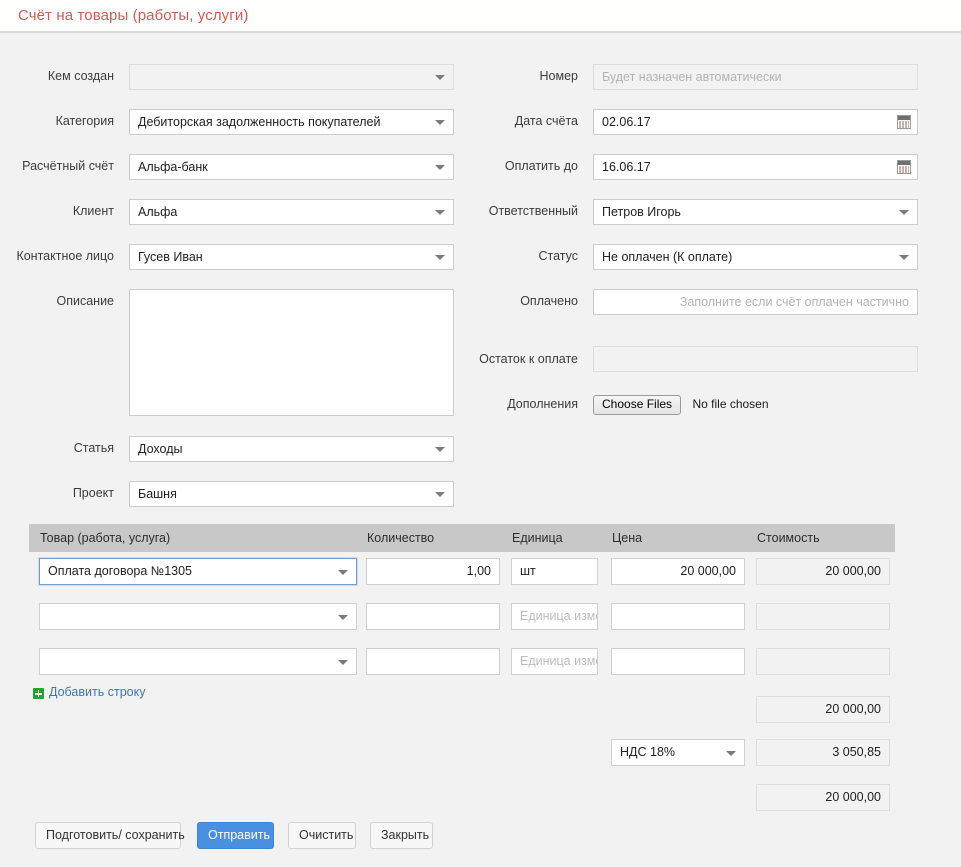 Image resolution: width=961 pixels, height=867 pixels. Describe the element at coordinates (68, 166) in the screenshot. I see `label-bank-account: Расчётный счёт` at that location.